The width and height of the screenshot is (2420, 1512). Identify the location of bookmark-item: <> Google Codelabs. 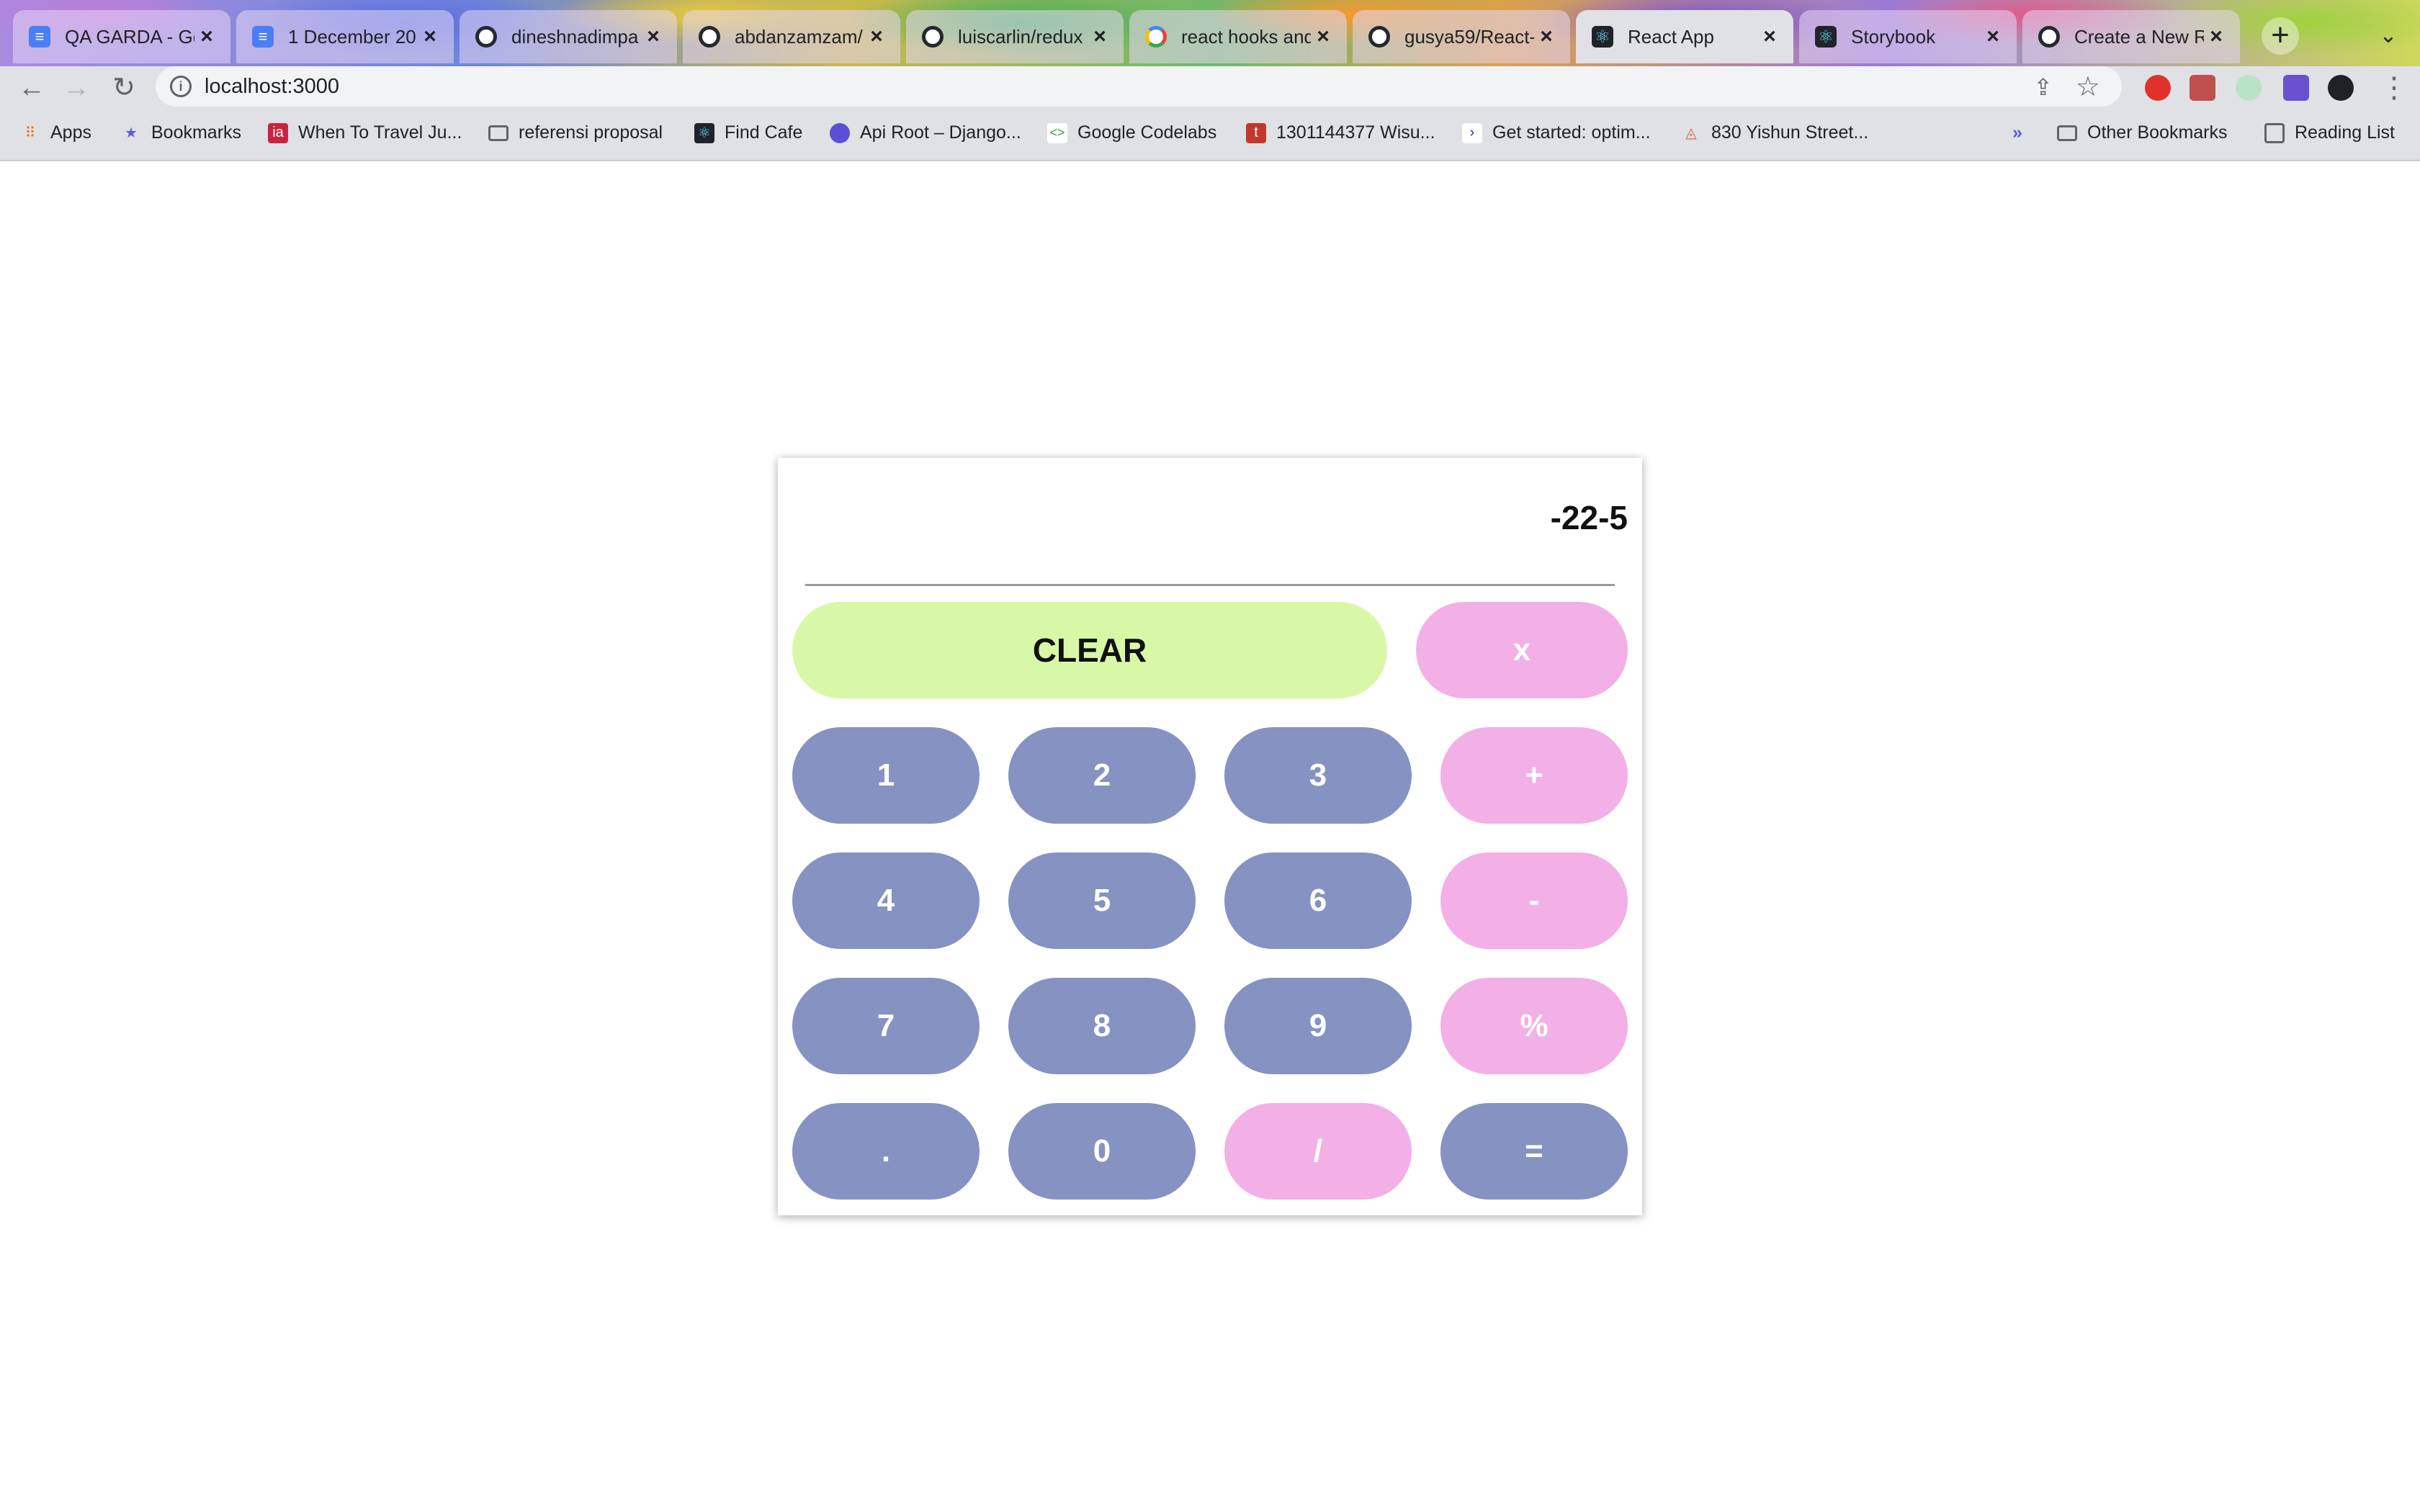
(1131, 132).